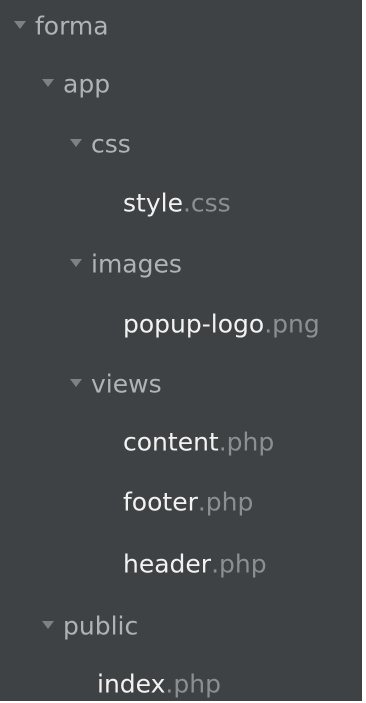 Image resolution: width=366 pixels, height=703 pixels. What do you see at coordinates (194, 324) in the screenshot?
I see `file-name: popup-logo` at bounding box center [194, 324].